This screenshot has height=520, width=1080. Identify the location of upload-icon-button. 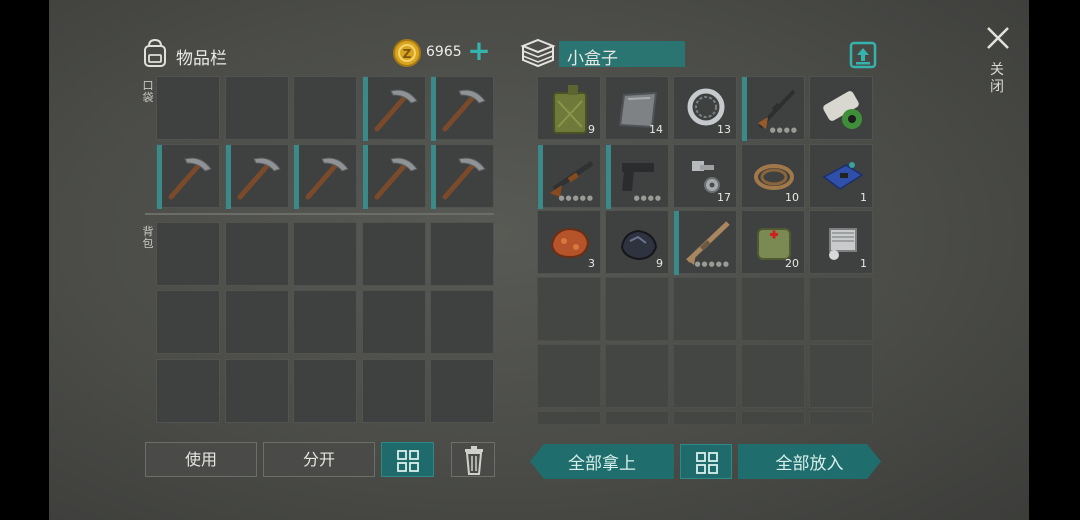
(863, 55).